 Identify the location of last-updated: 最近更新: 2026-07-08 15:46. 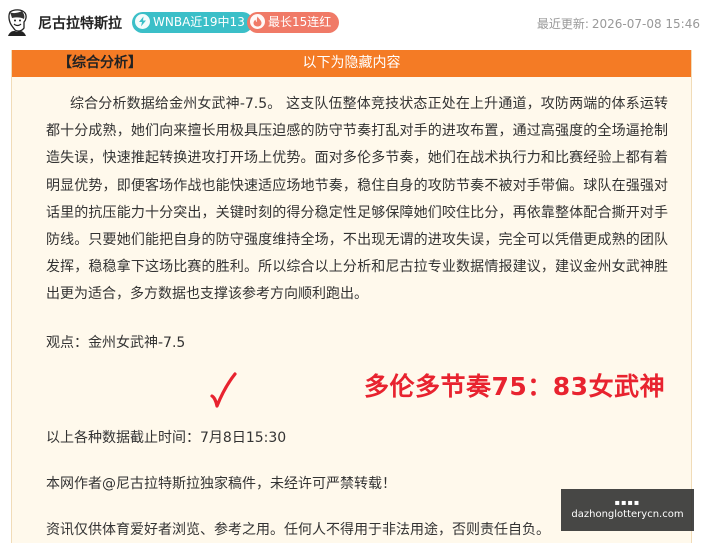
(618, 23).